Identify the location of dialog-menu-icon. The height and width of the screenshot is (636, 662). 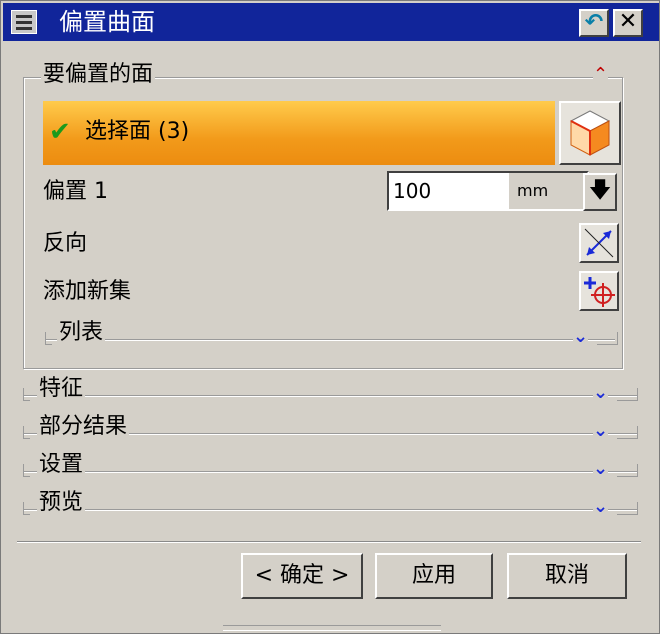
(24, 22).